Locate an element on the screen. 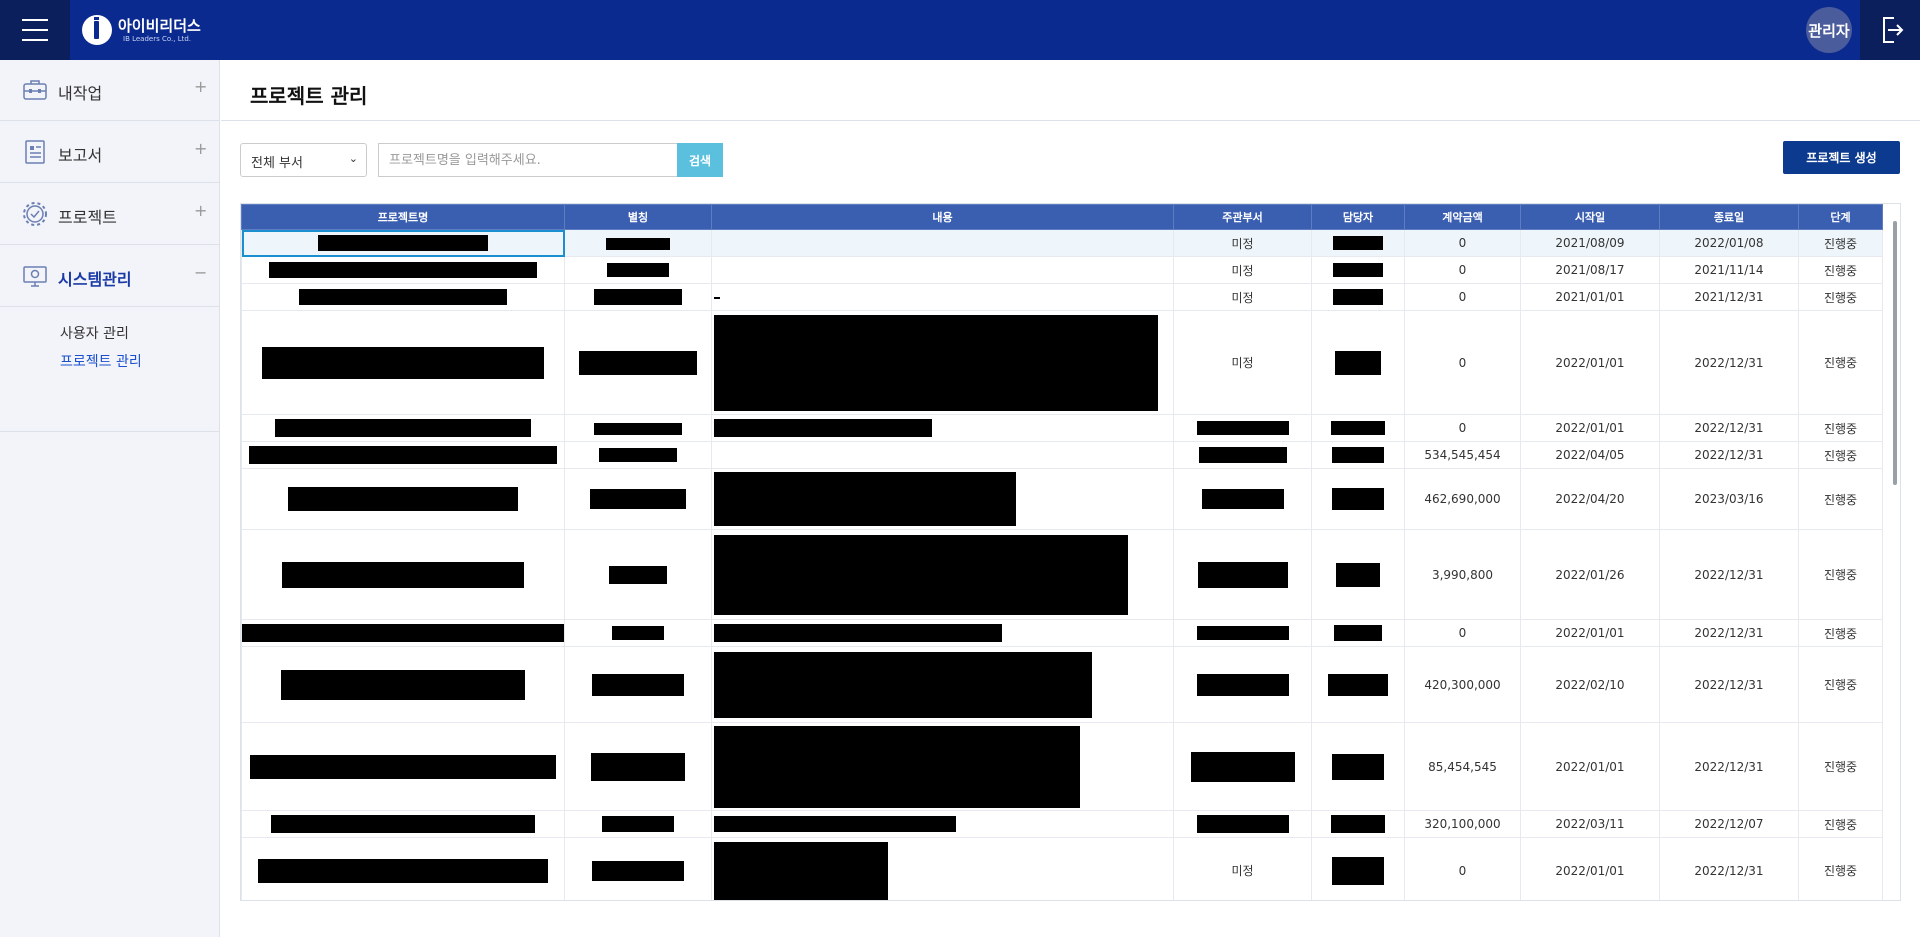  col-header: 계약금액 is located at coordinates (1462, 217).